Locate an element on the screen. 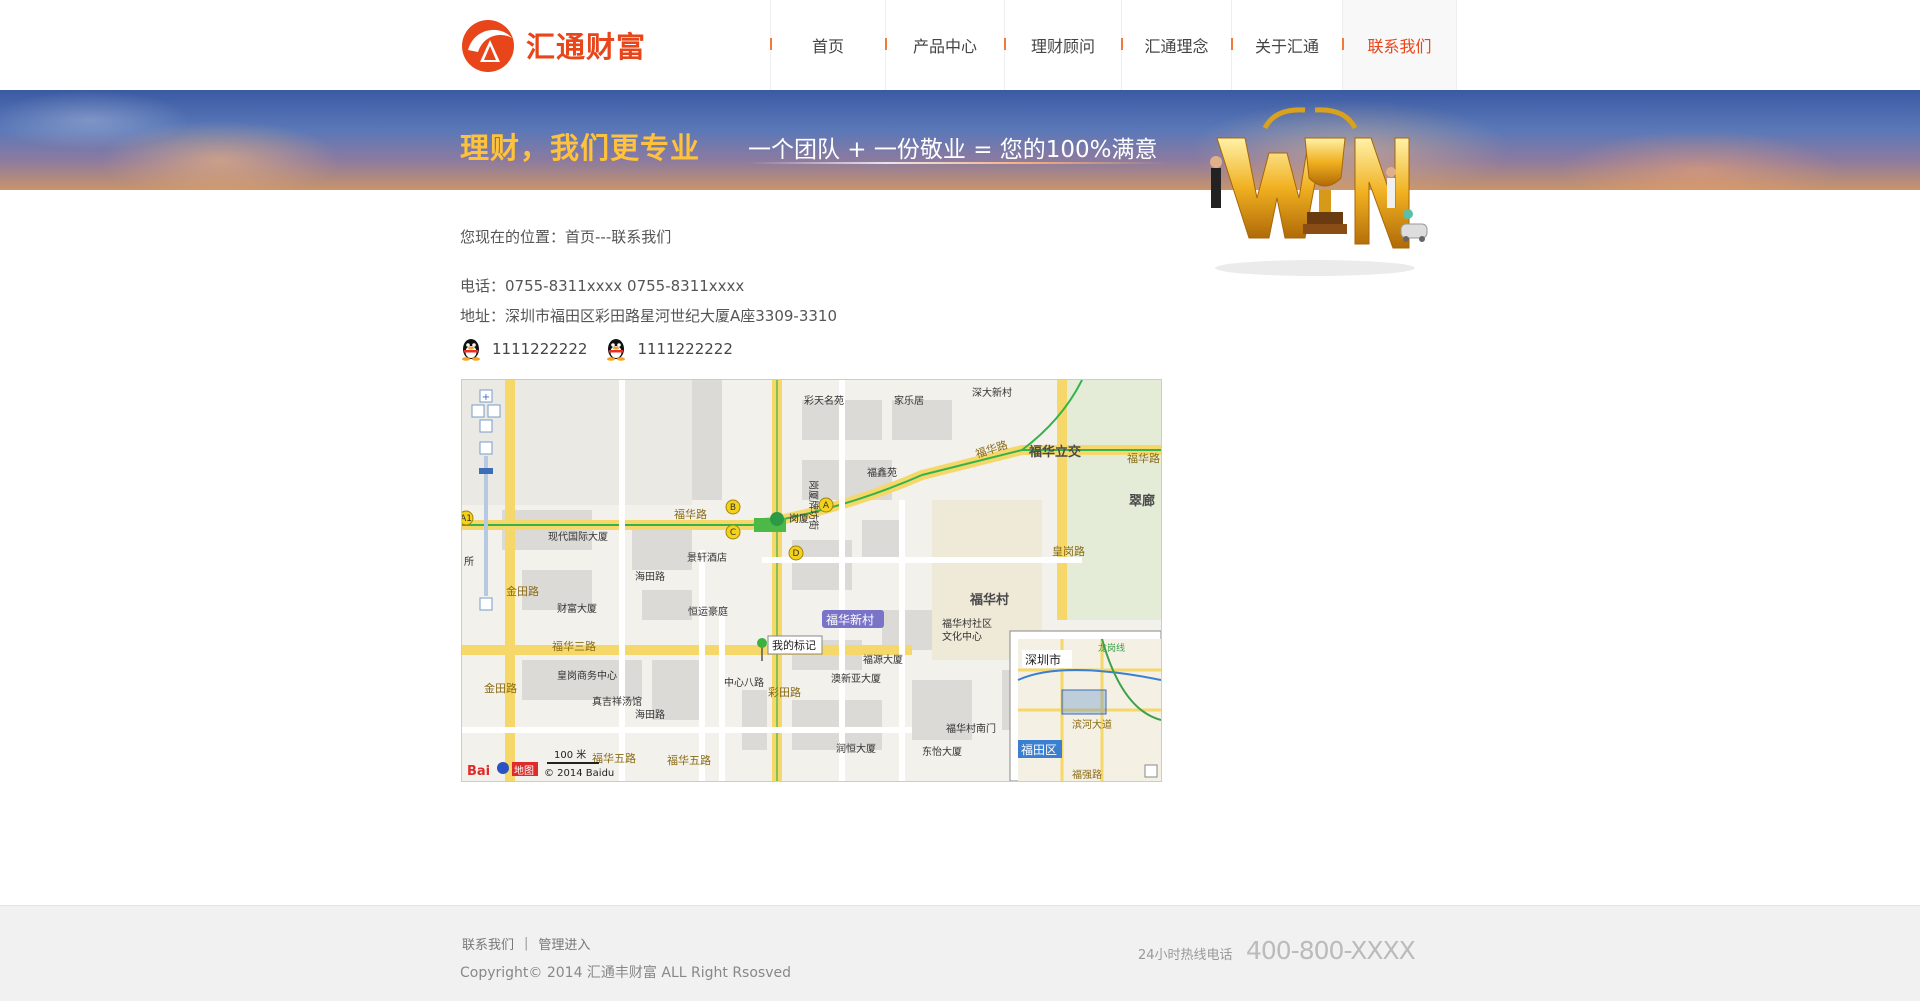 The image size is (1920, 1001). baidu-map: + 福华路 福华路 福华路 福华三路 福华五路 福华五路 金田路 金田路 彩田路 is located at coordinates (811, 580).